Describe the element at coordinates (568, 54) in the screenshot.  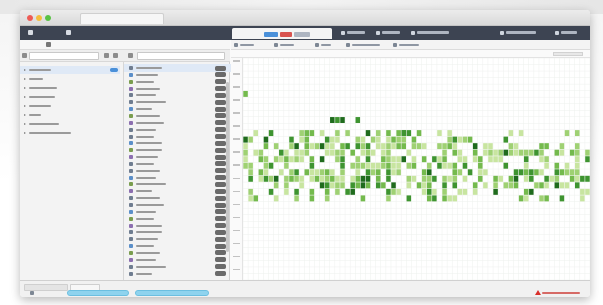
I see `heatmap-options-box` at that location.